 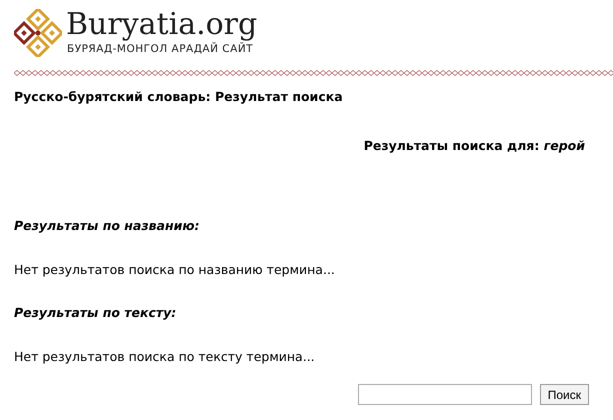 What do you see at coordinates (564, 395) in the screenshot?
I see `search-button: Поиск` at bounding box center [564, 395].